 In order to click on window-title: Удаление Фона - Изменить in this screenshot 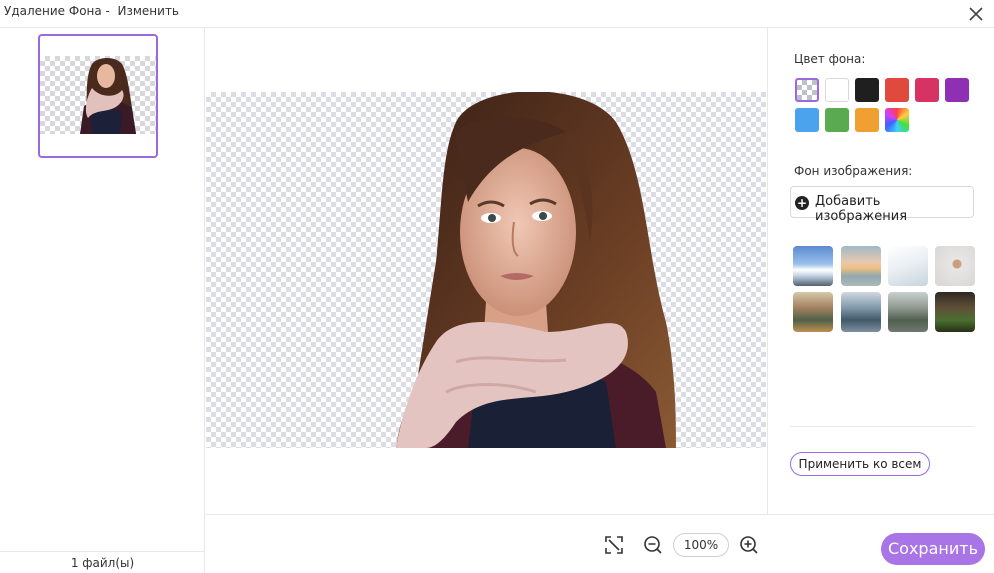, I will do `click(92, 11)`.